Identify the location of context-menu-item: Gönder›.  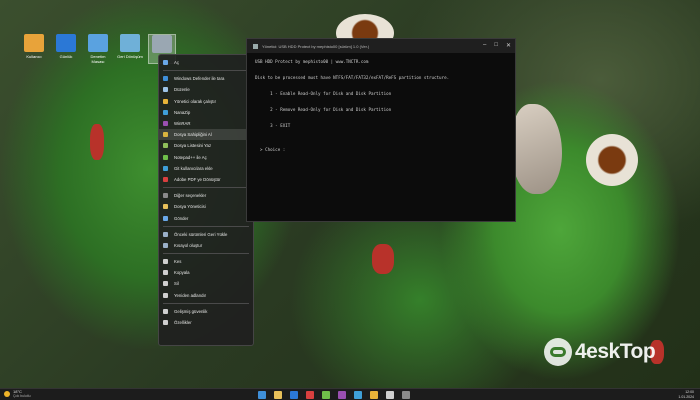
(206, 217).